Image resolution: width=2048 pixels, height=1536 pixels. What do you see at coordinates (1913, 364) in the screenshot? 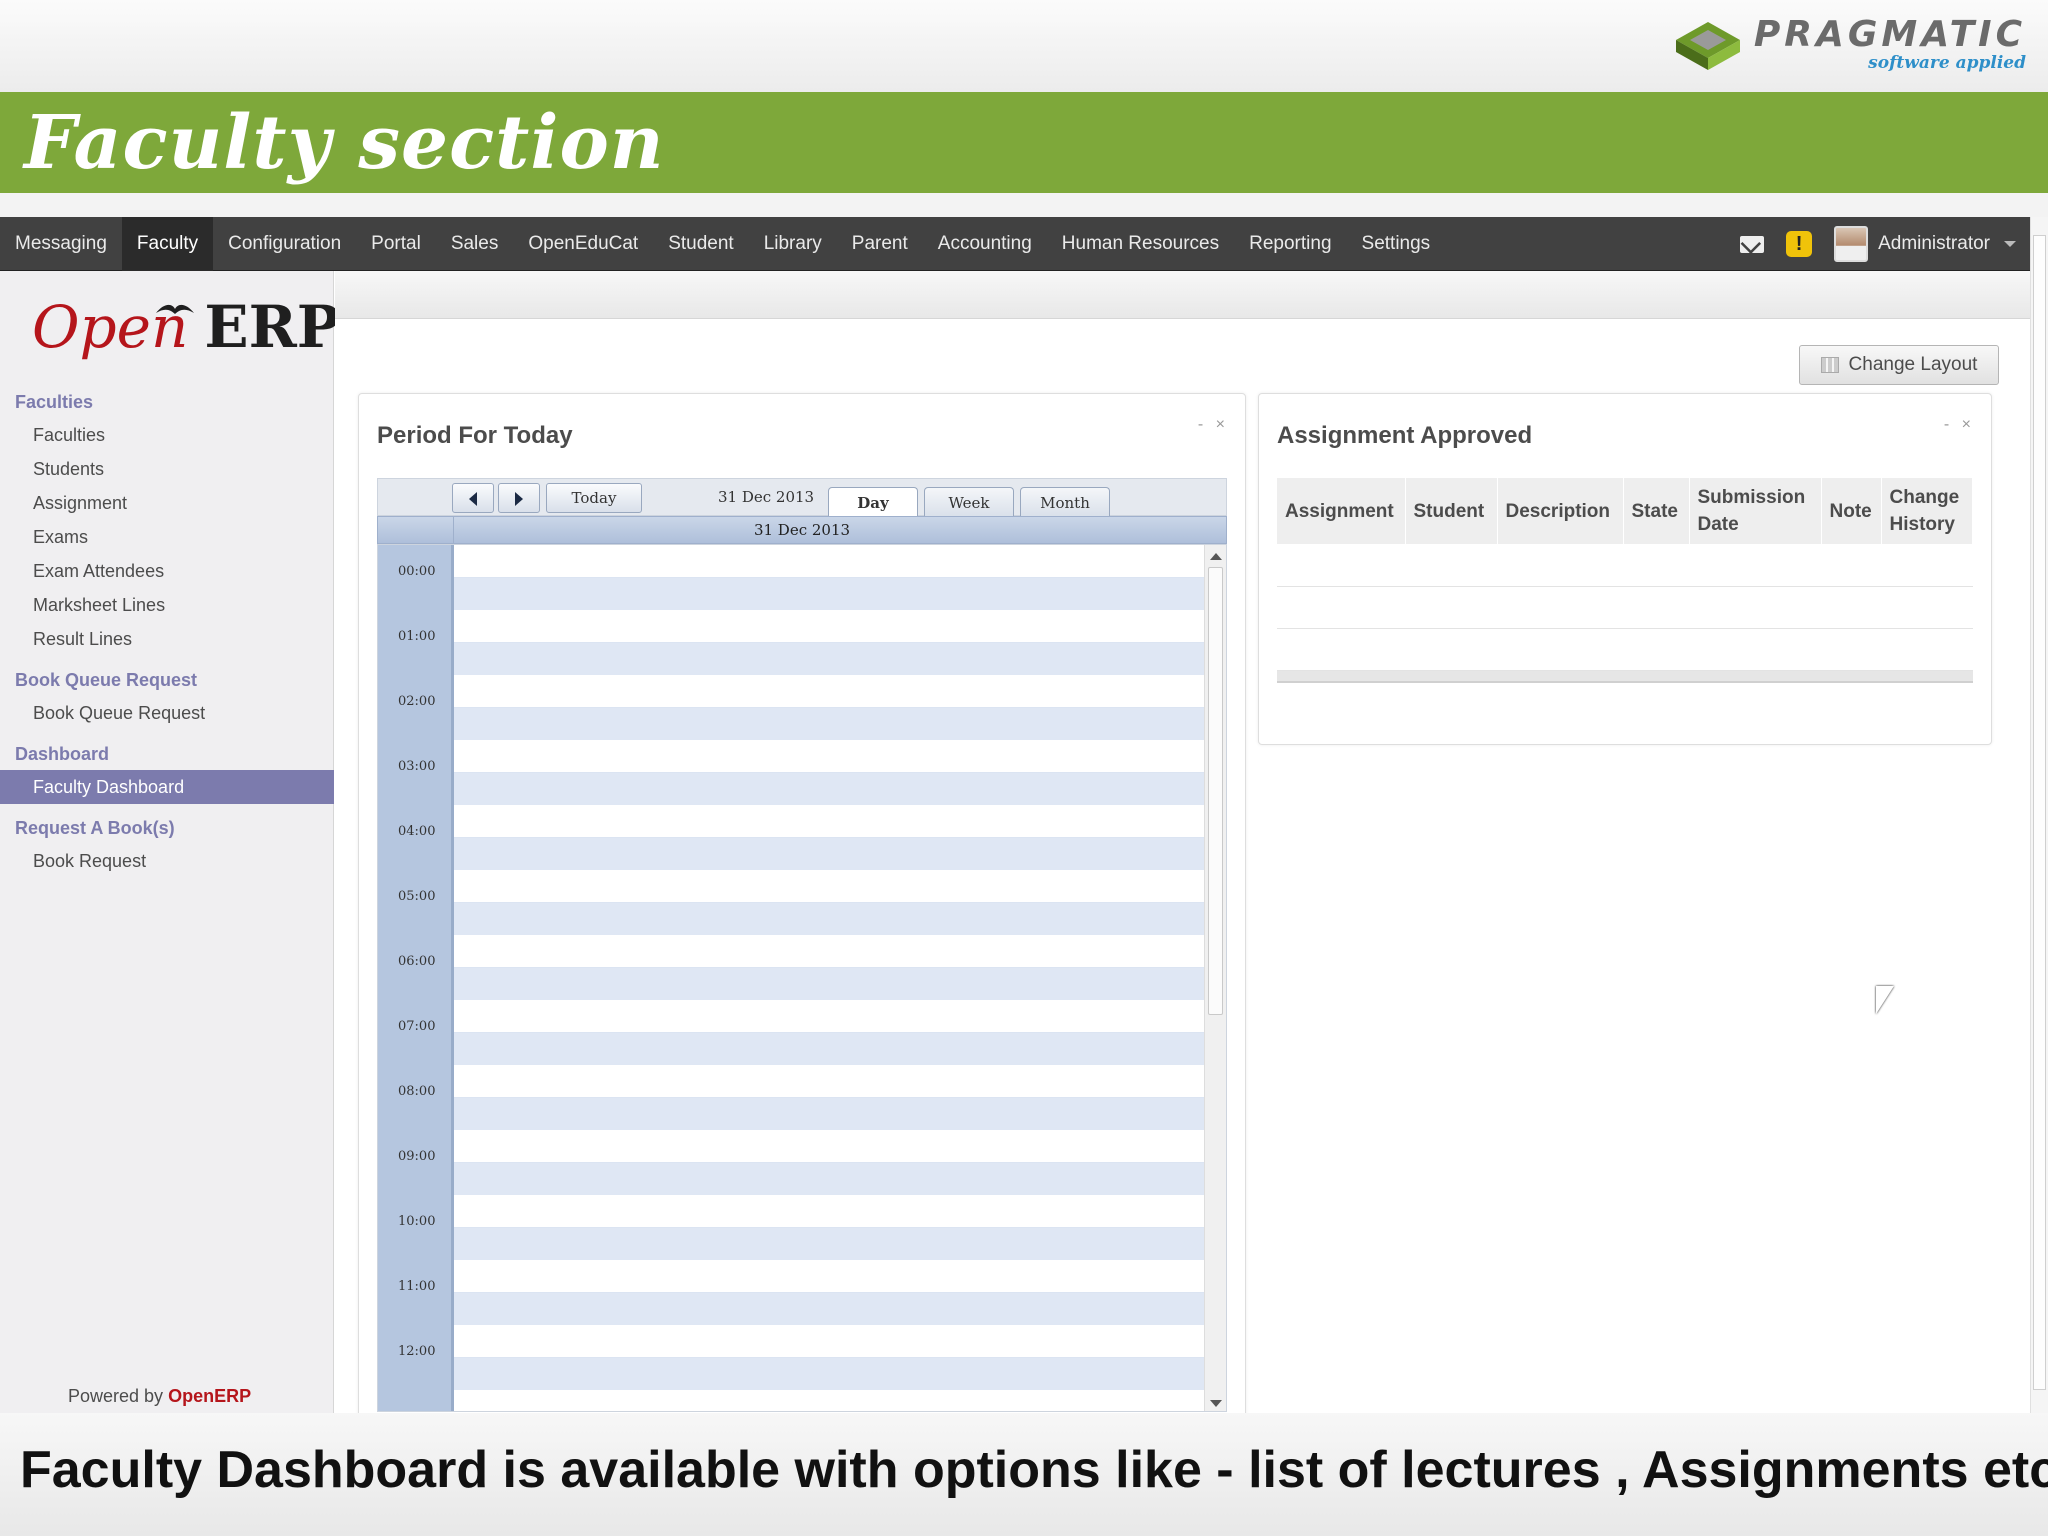
I see `change-layout-label: Change Layout` at bounding box center [1913, 364].